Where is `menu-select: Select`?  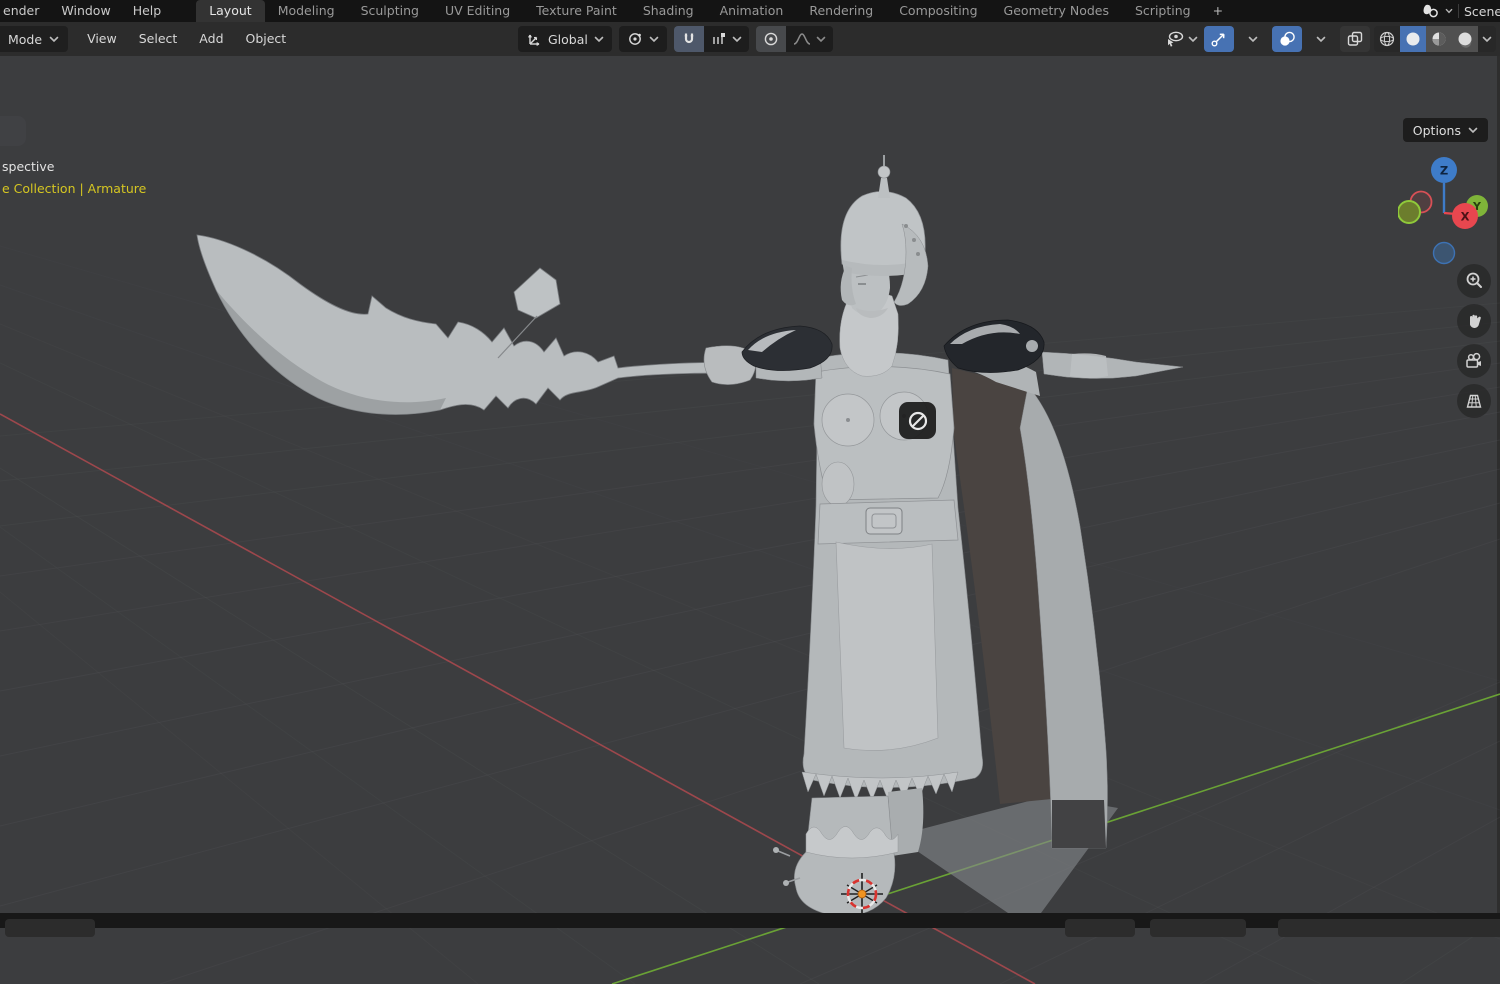
menu-select: Select is located at coordinates (158, 39).